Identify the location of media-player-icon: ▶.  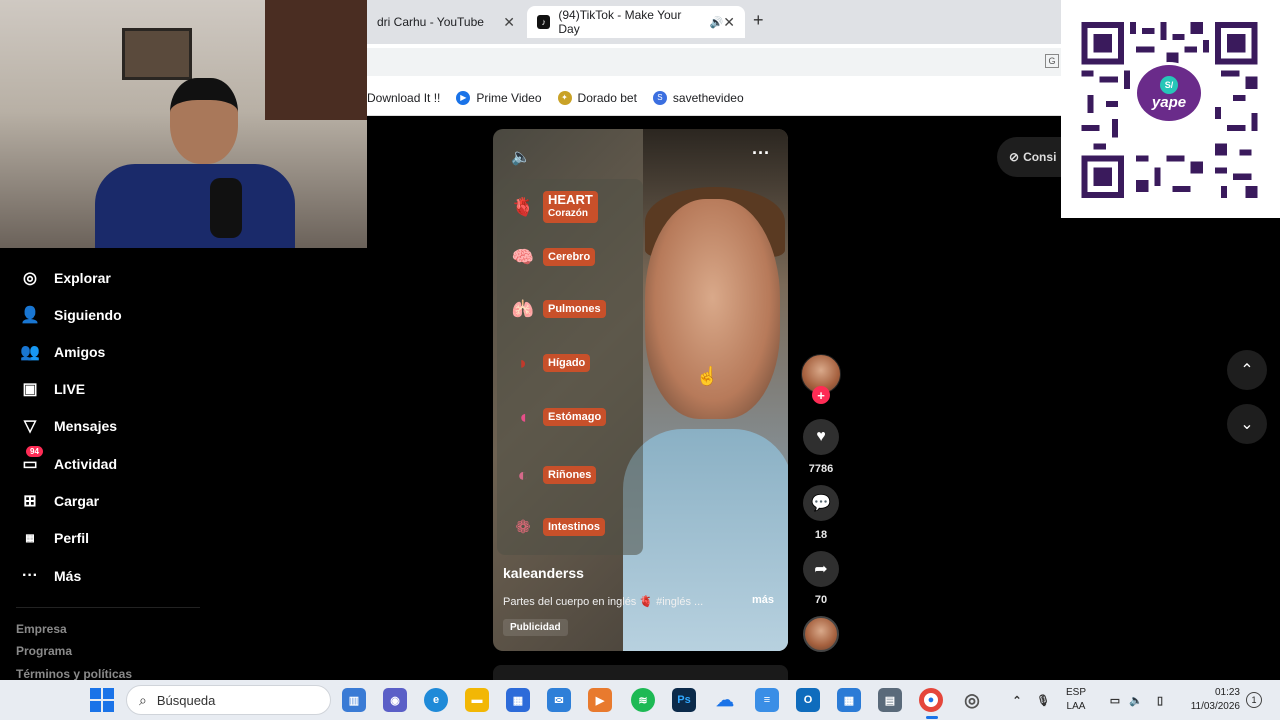
(600, 700).